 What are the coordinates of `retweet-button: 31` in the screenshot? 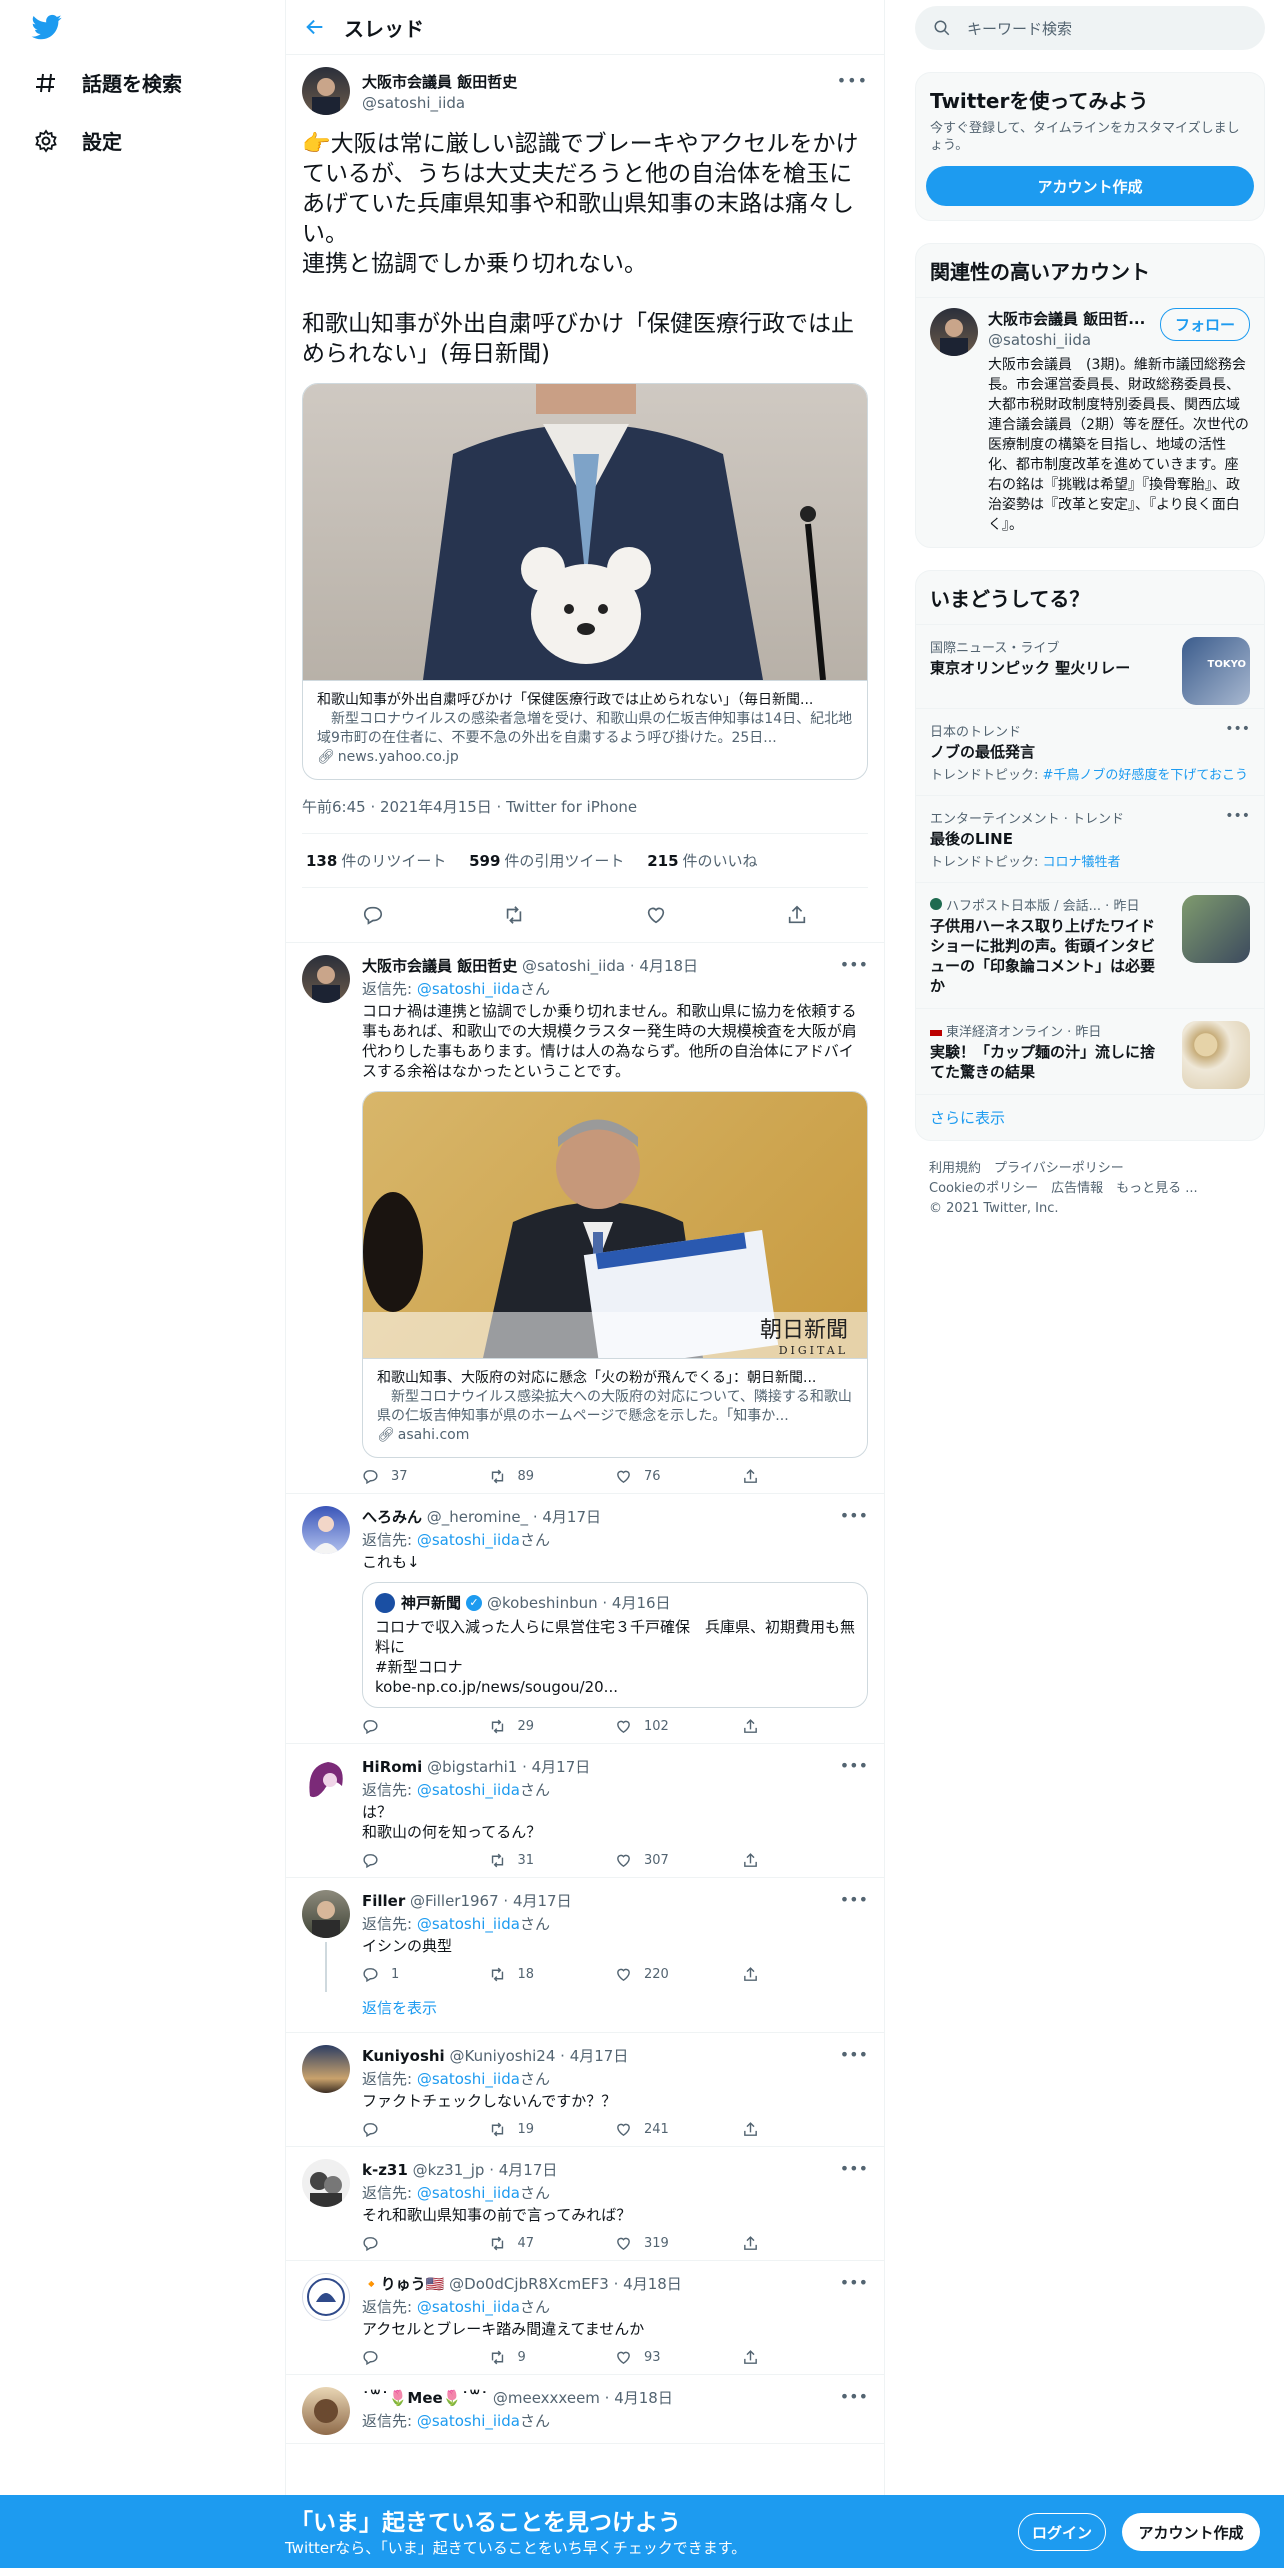 It's located at (552, 1860).